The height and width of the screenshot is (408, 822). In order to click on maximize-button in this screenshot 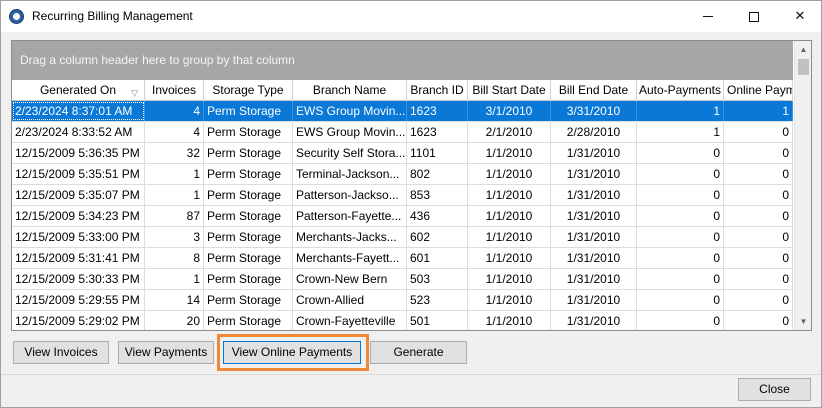, I will do `click(754, 16)`.